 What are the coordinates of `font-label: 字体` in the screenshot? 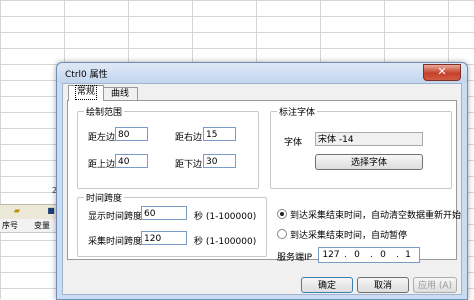 It's located at (293, 143).